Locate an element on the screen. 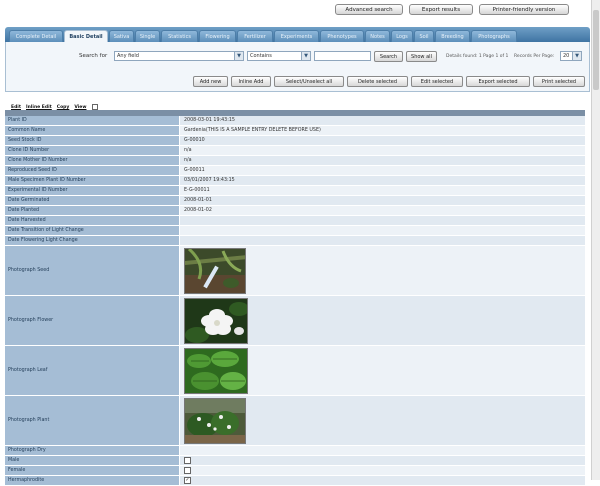  edit-selected-button: Edit selected is located at coordinates (437, 81).